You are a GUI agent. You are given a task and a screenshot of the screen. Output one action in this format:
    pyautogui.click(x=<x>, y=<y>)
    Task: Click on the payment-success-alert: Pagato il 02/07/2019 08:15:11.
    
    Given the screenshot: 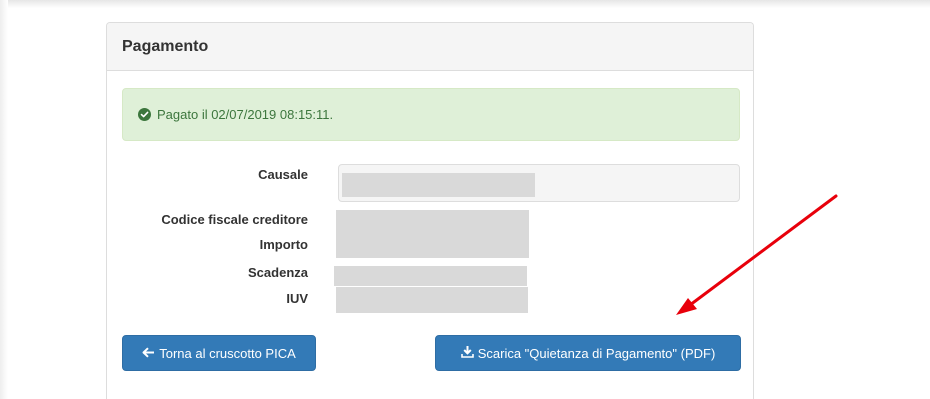 What is the action you would take?
    pyautogui.click(x=431, y=114)
    